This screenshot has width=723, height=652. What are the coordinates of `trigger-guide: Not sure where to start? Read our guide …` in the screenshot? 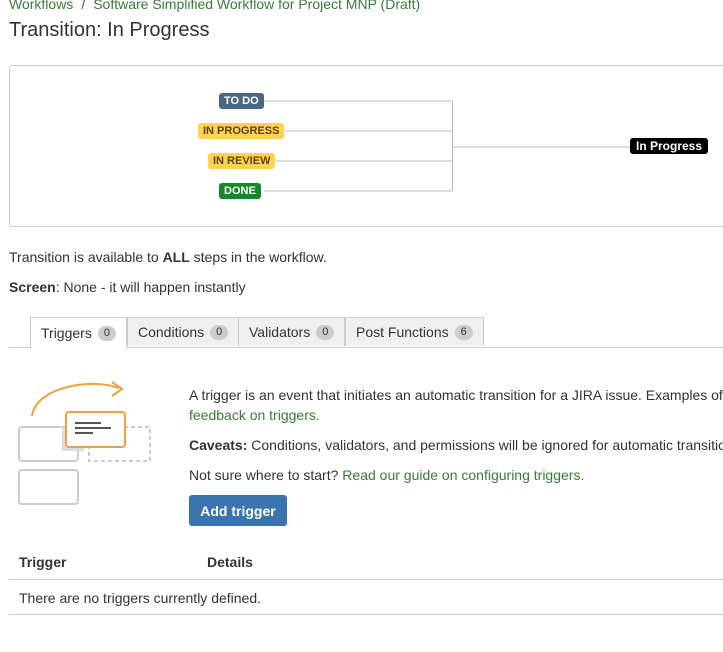 It's located at (386, 475).